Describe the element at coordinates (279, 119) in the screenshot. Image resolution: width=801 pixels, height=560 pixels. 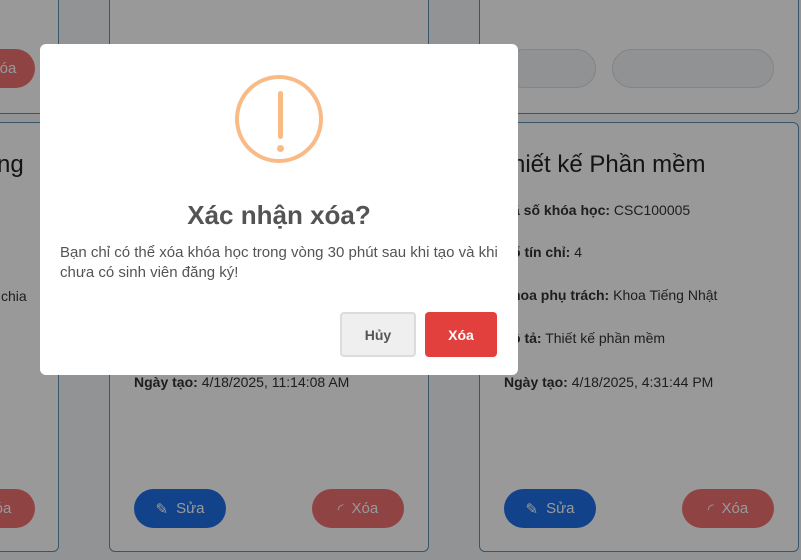
I see `warning-icon` at that location.